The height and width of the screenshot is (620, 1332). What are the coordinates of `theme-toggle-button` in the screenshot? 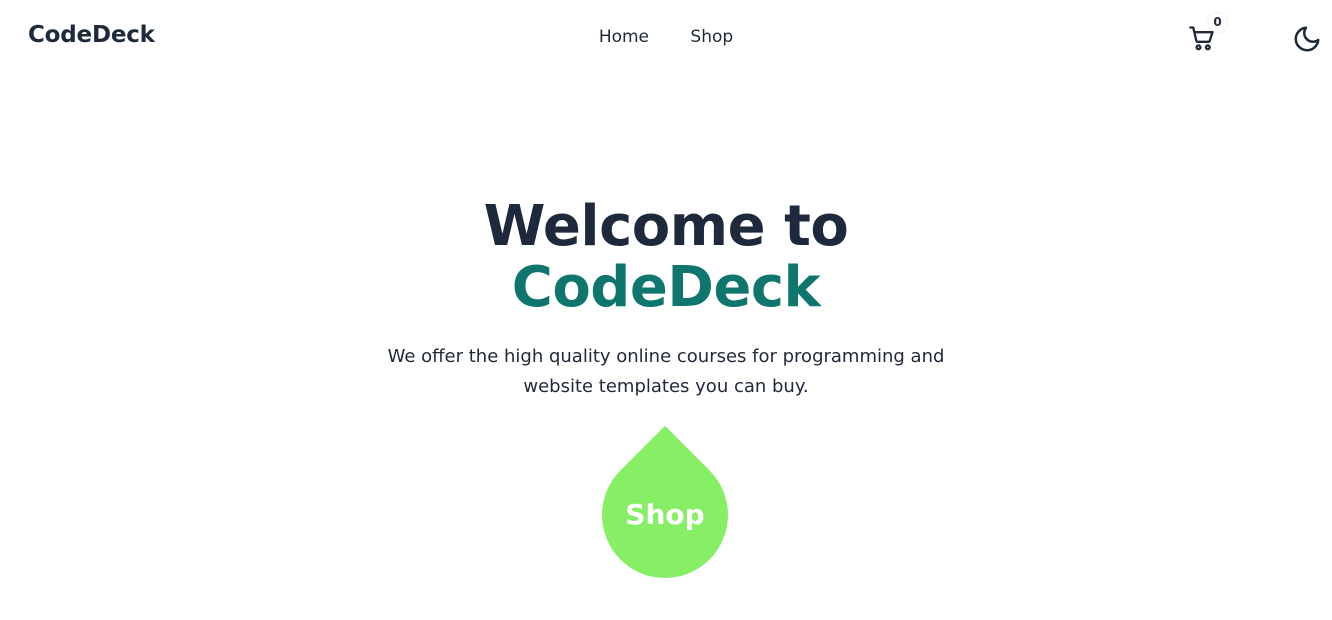 It's located at (1307, 39).